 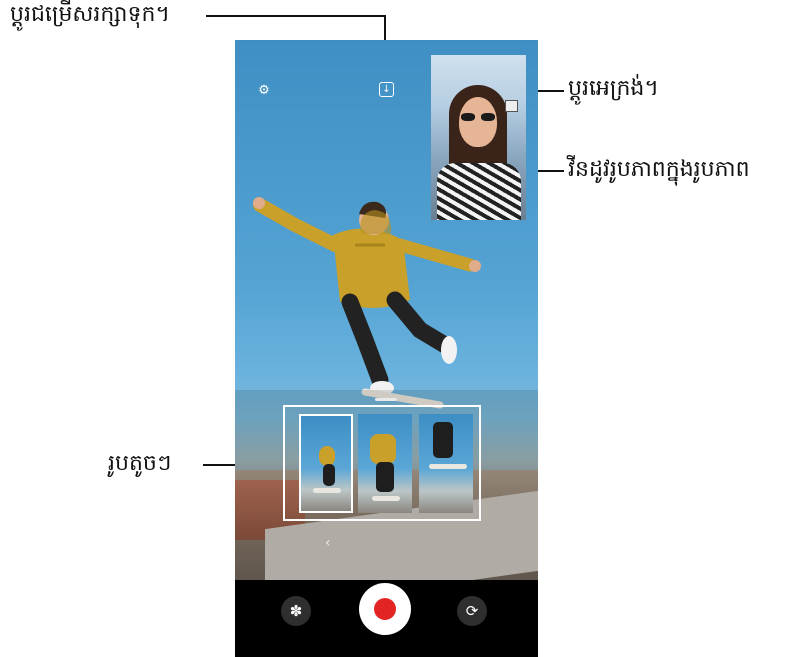 What do you see at coordinates (328, 543) in the screenshot?
I see `chevron-left-icon: ‹` at bounding box center [328, 543].